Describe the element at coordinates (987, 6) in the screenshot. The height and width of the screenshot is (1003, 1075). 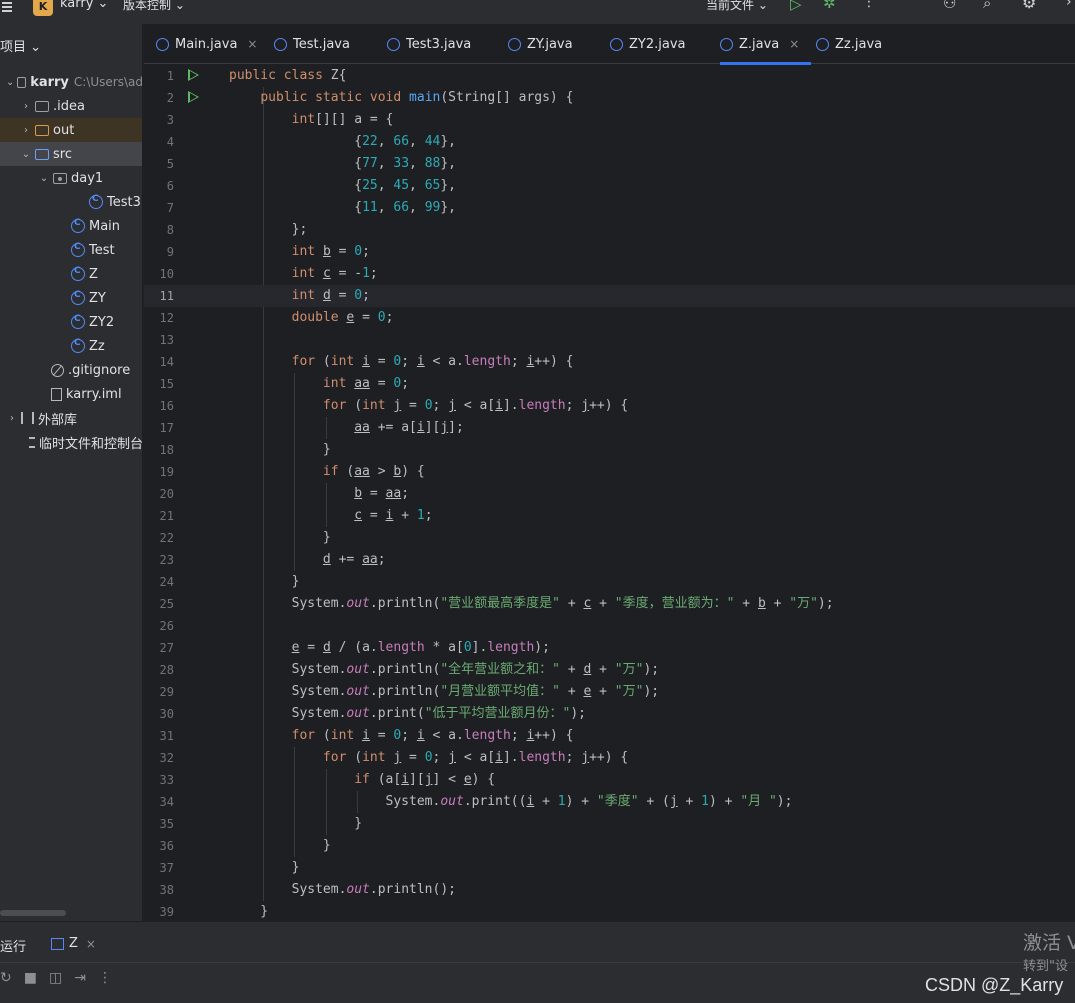
I see `search-icon: ⌕` at that location.